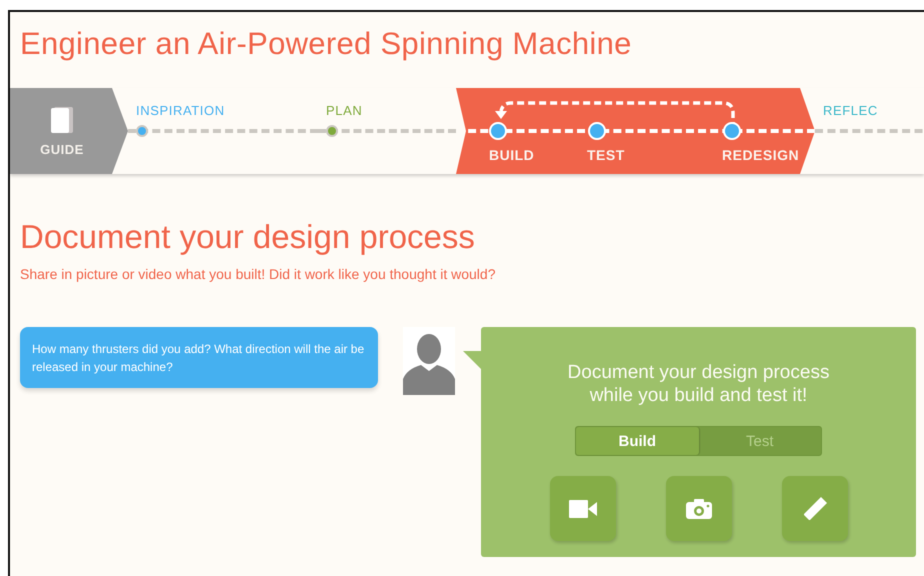 The height and width of the screenshot is (576, 924). Describe the element at coordinates (199, 357) in the screenshot. I see `prompt-bubble: How many thrusters did you add? What direction will the air be released in your machine?` at that location.